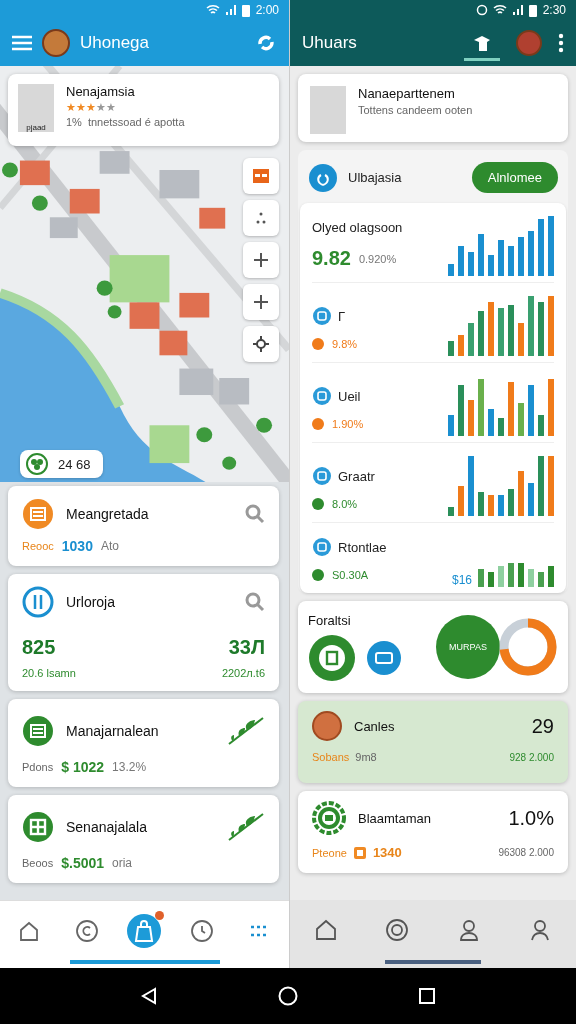 Image resolution: width=576 pixels, height=1024 pixels. What do you see at coordinates (143, 632) in the screenshot?
I see `info-card: Urloroja 825 20.6 lsamn 33Л 2202л.t6` at bounding box center [143, 632].